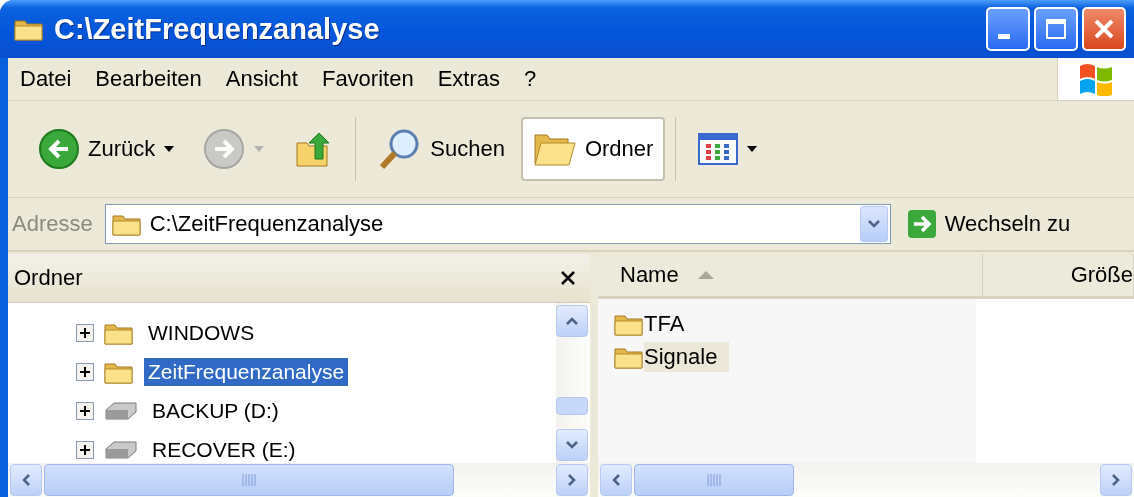 This screenshot has width=1134, height=497. I want to click on menu-item: Datei, so click(46, 79).